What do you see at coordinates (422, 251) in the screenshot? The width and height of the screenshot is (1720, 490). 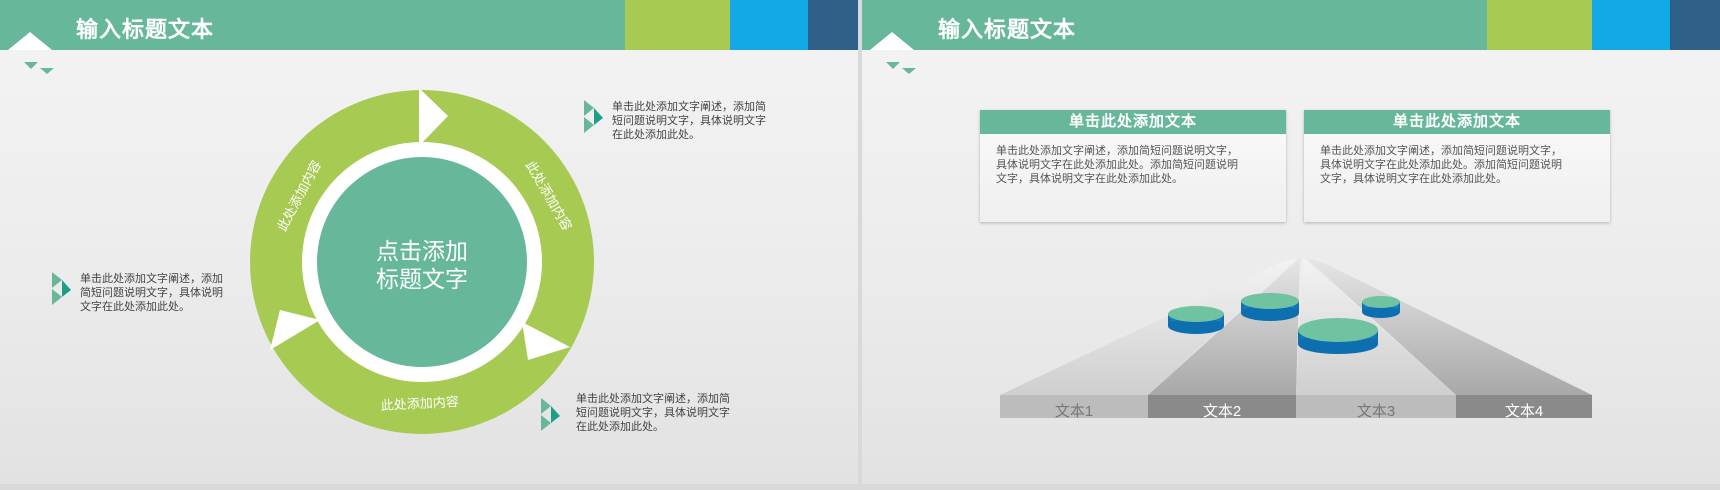 I see `center-title-line1: 点击添加` at bounding box center [422, 251].